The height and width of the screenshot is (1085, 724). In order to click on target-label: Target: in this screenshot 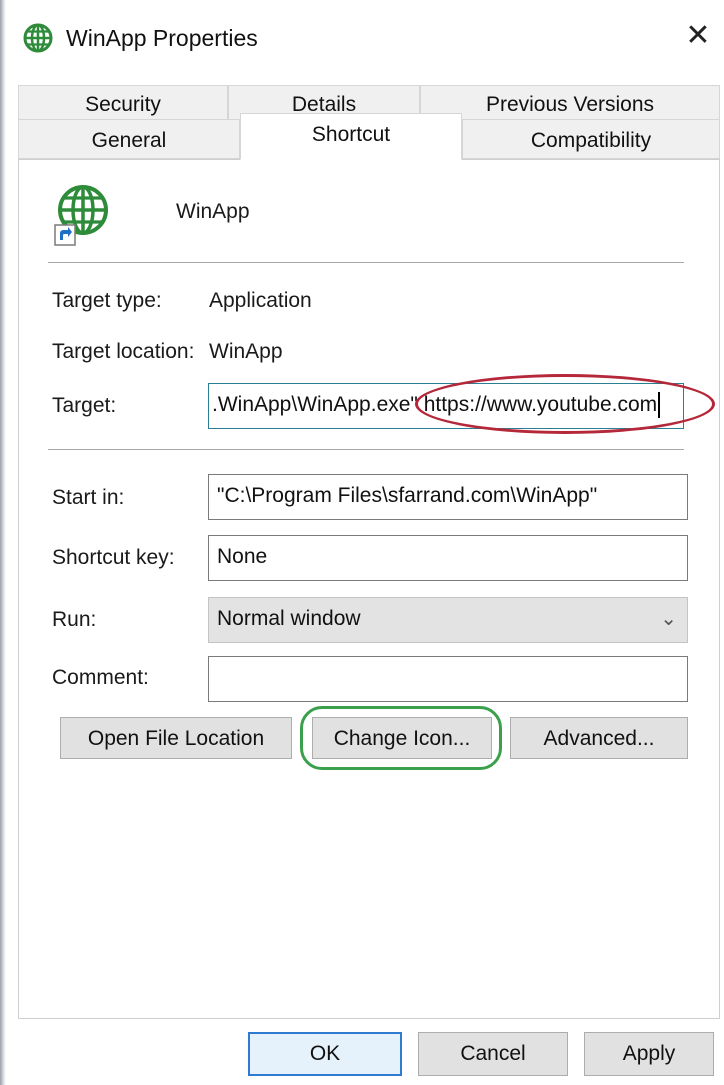, I will do `click(84, 405)`.